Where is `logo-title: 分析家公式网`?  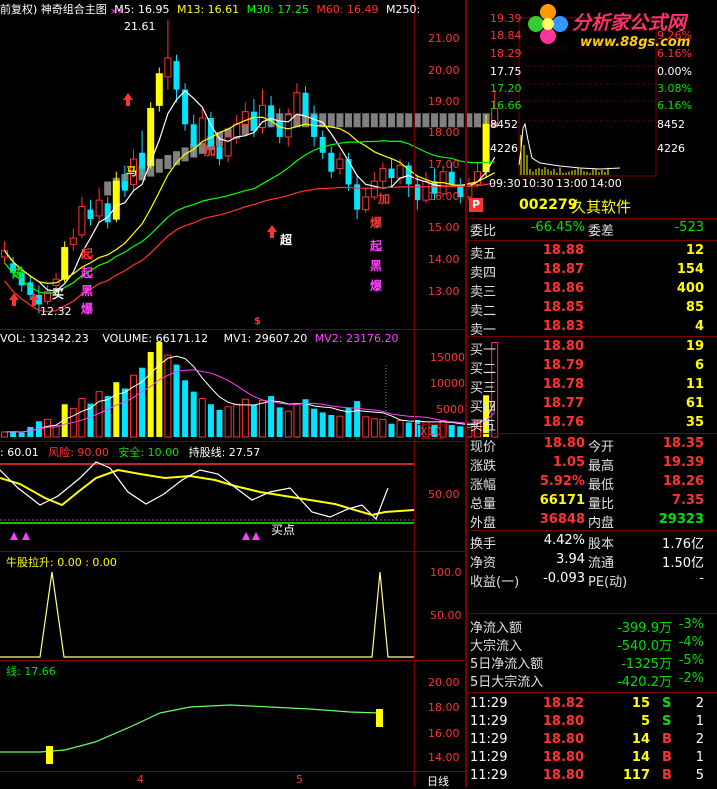 logo-title: 分析家公式网 is located at coordinates (629, 21).